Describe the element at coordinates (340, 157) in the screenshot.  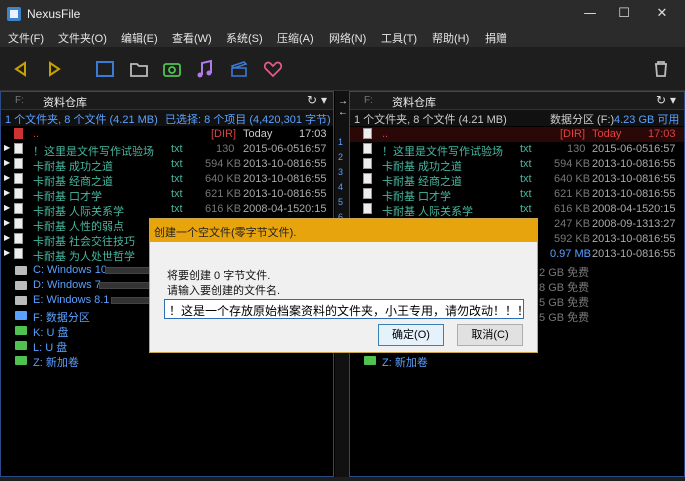
I see `bookmark-number: 2` at that location.